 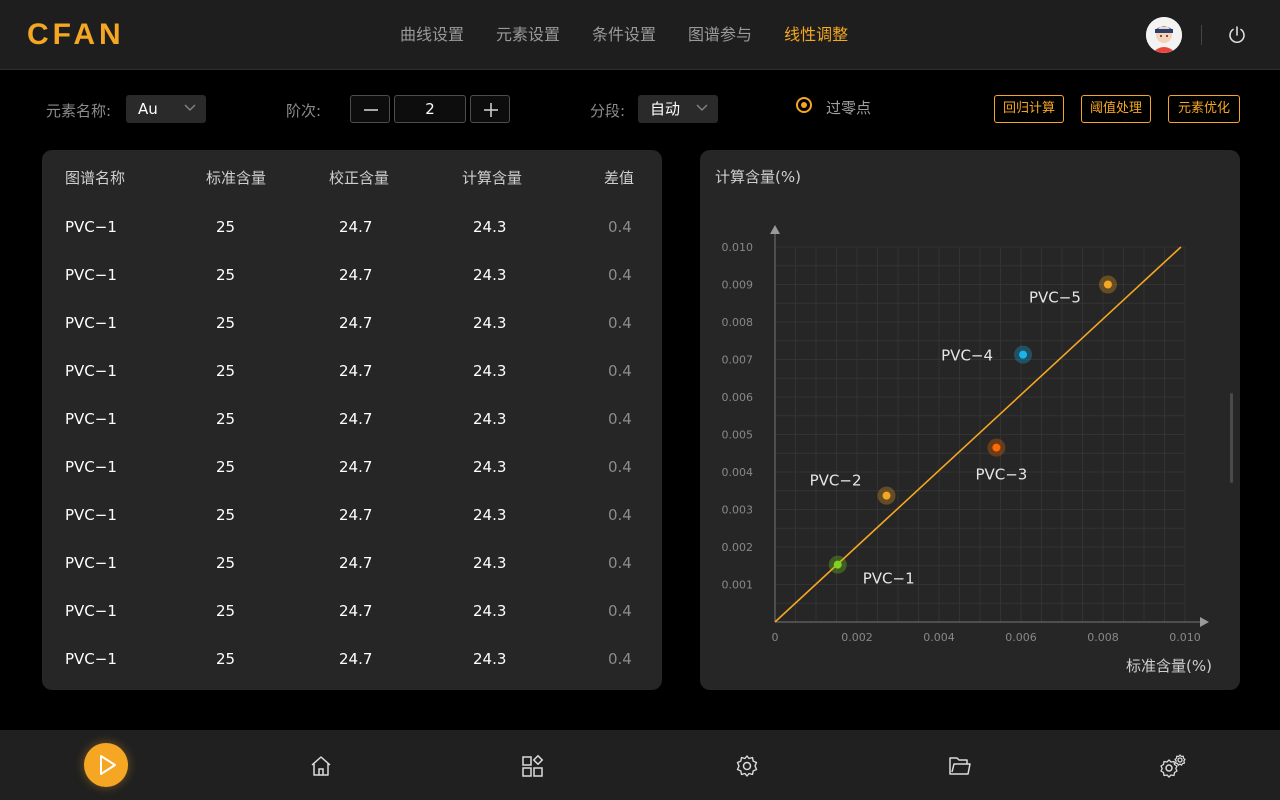 What do you see at coordinates (738, 397) in the screenshot?
I see `y-tick-label: 0.006` at bounding box center [738, 397].